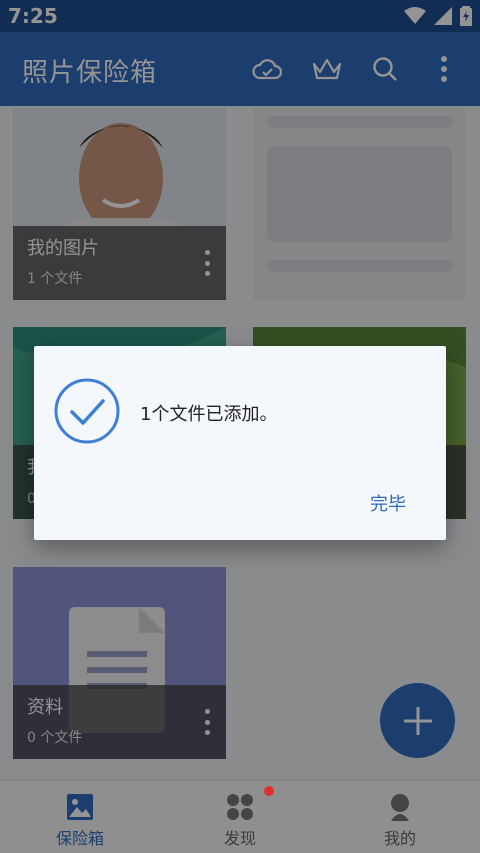 The image size is (480, 853). I want to click on check-circle-icon, so click(87, 411).